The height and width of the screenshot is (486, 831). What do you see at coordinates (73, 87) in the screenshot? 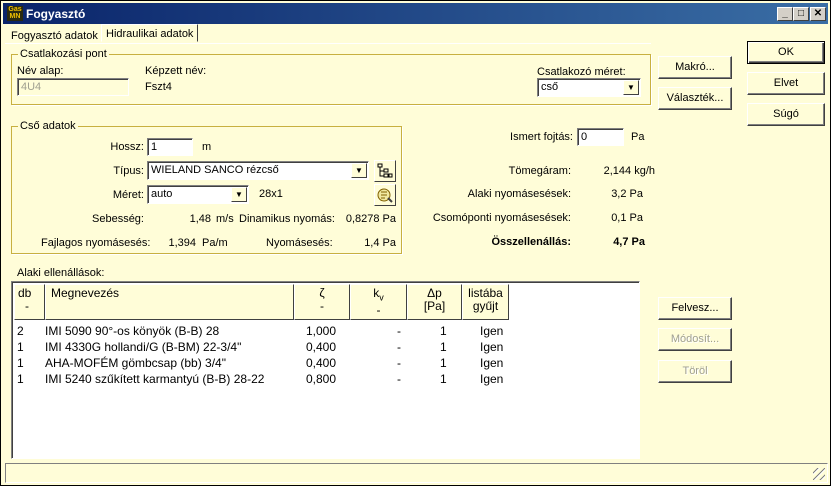
I see `name-base-input: 4U4` at bounding box center [73, 87].